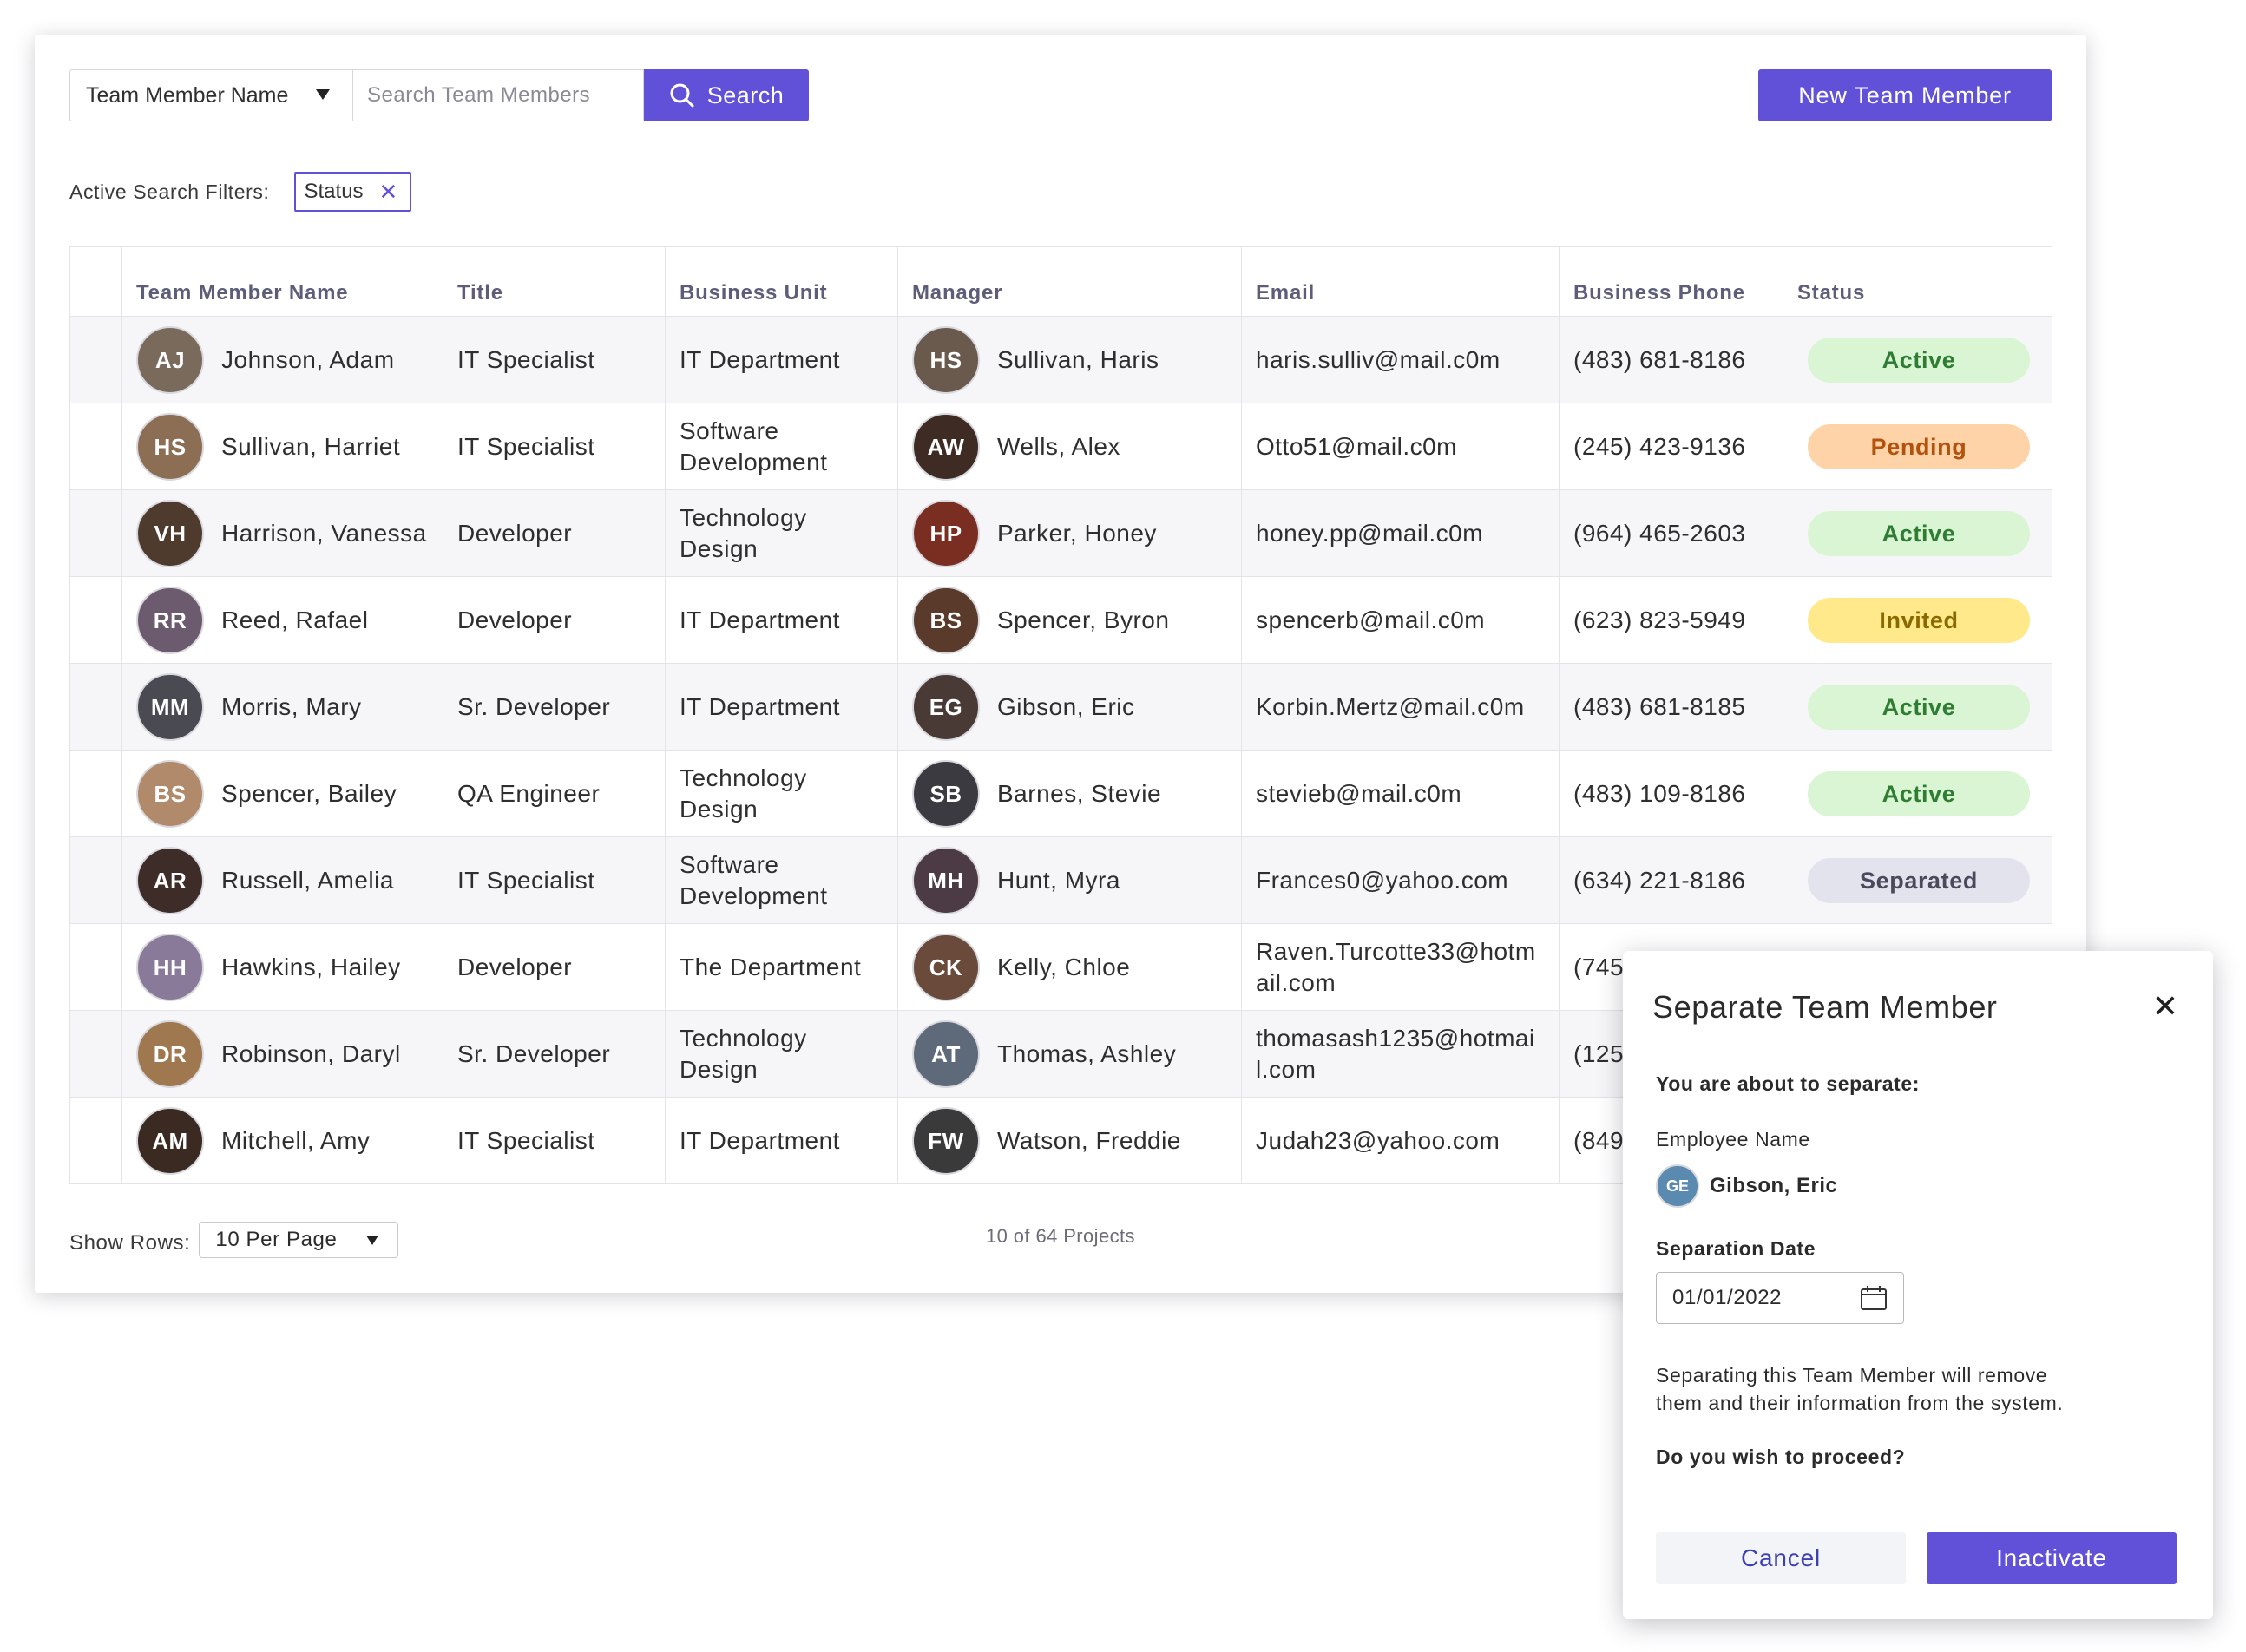 This screenshot has height=1652, width=2246. I want to click on title-cell: Sr. Developer, so click(554, 707).